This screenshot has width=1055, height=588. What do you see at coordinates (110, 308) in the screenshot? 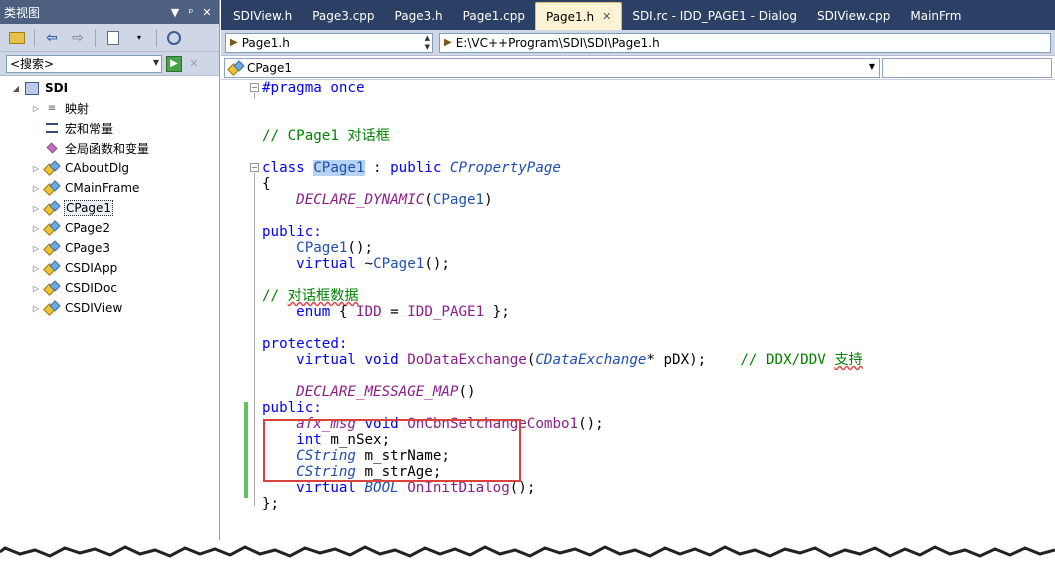
I see `tree-item-csdiview: ▷ CSDIView` at bounding box center [110, 308].